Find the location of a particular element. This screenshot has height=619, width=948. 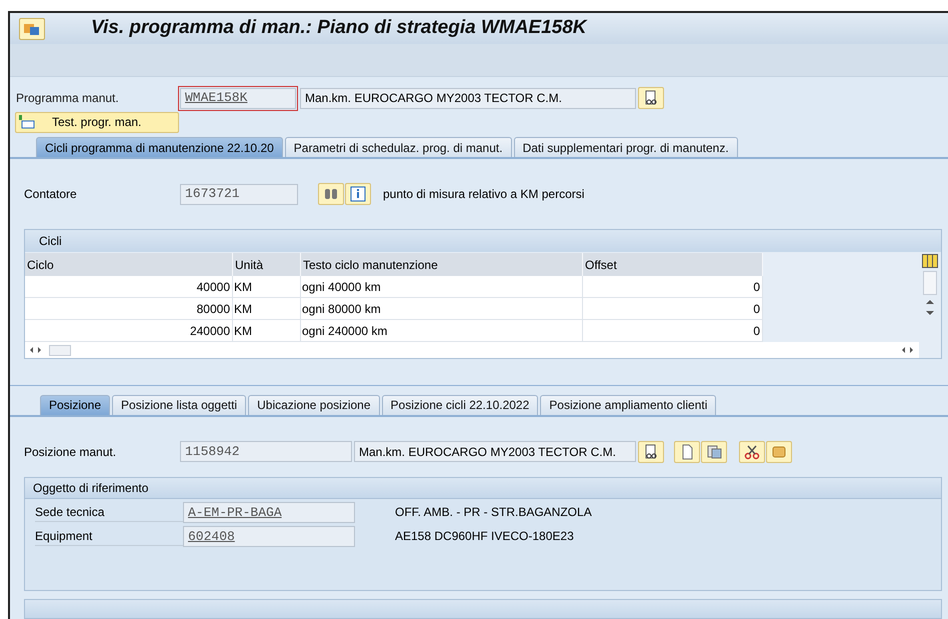

new-document-button is located at coordinates (687, 451).